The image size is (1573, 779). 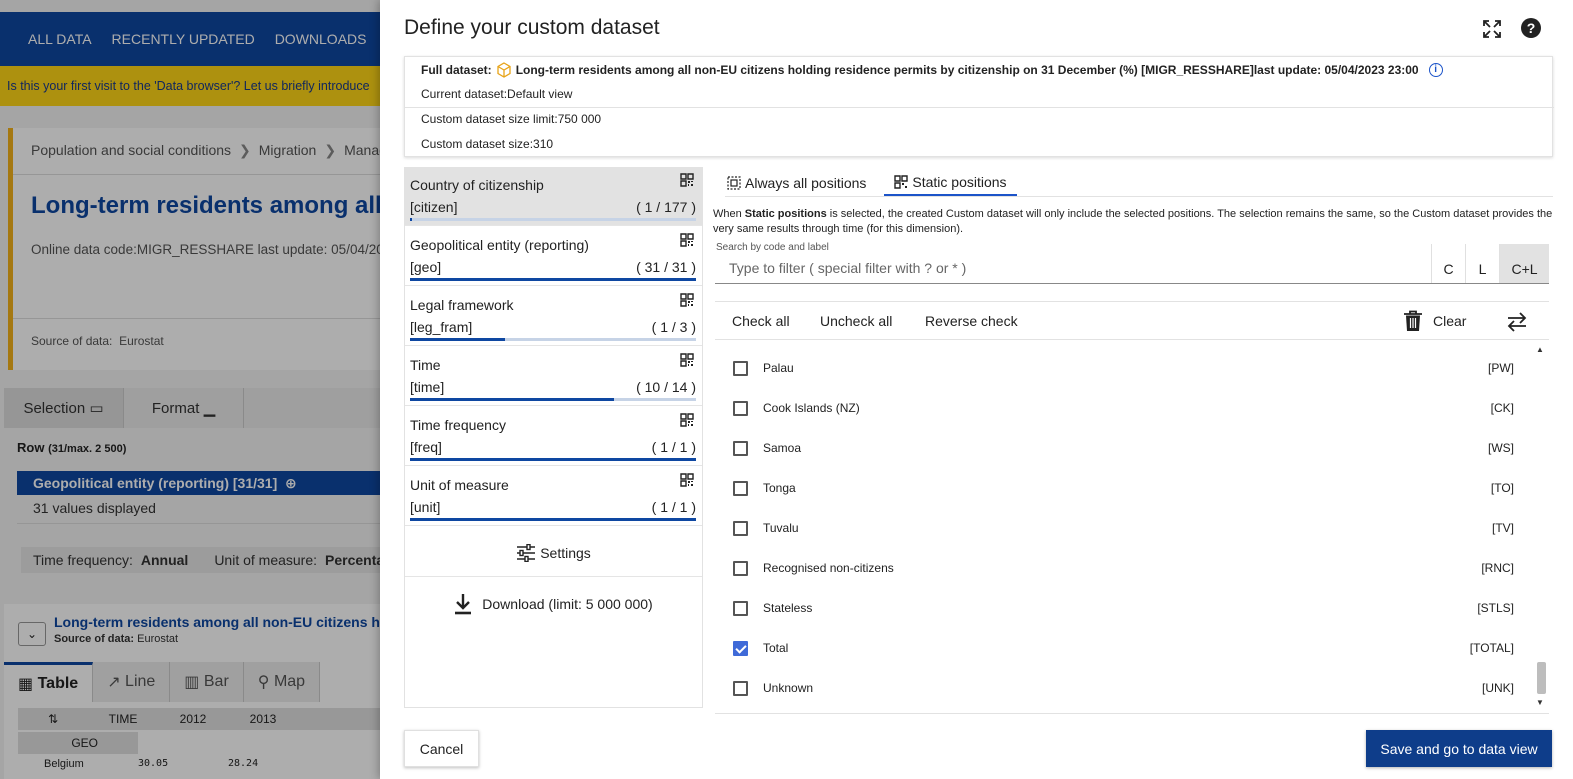 What do you see at coordinates (778, 368) in the screenshot?
I see `item-label: Palau` at bounding box center [778, 368].